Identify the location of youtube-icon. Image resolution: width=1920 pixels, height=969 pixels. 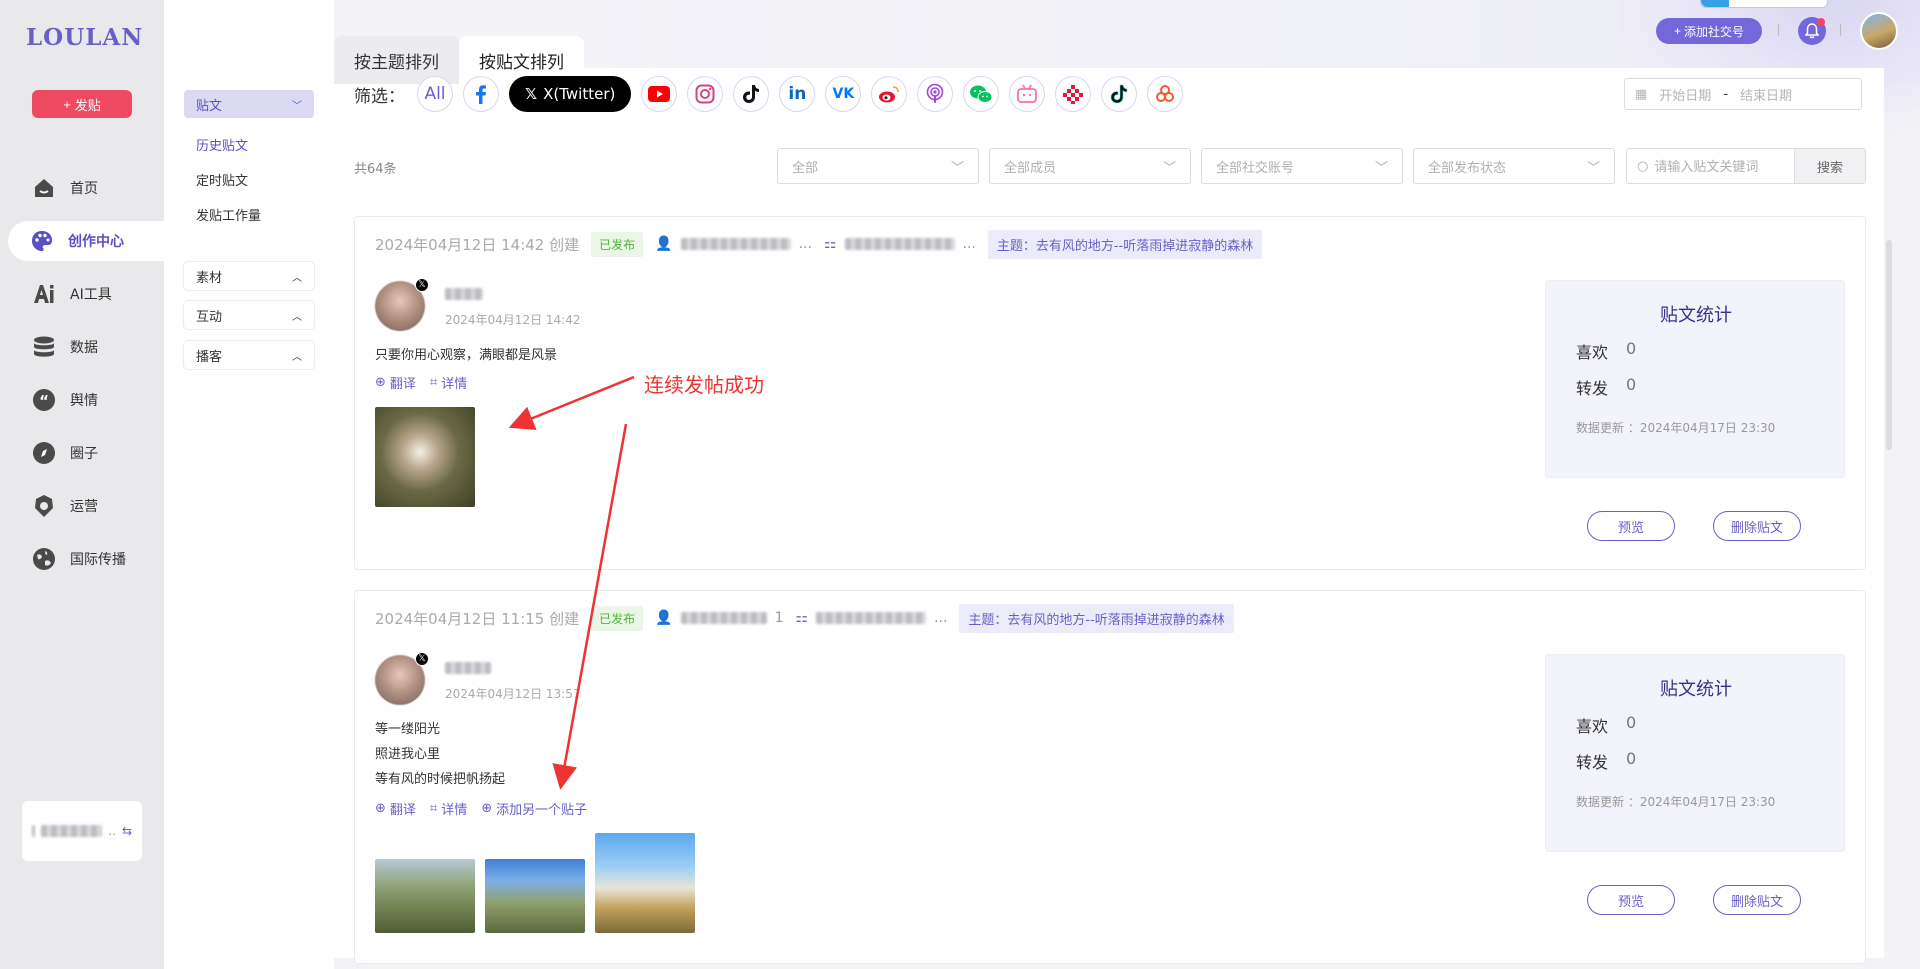
(659, 94).